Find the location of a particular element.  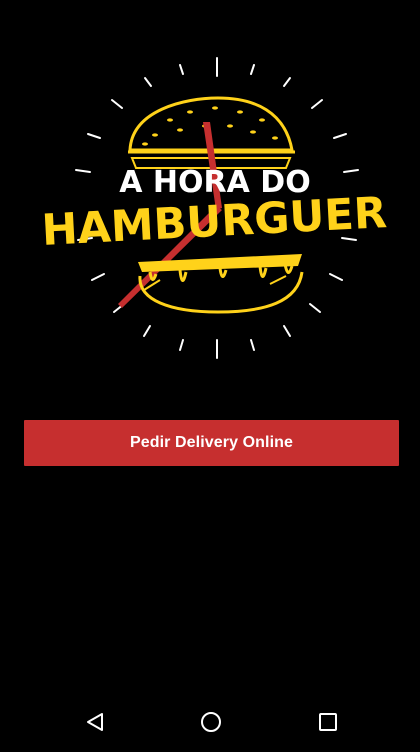

square-recents-icon is located at coordinates (328, 722).